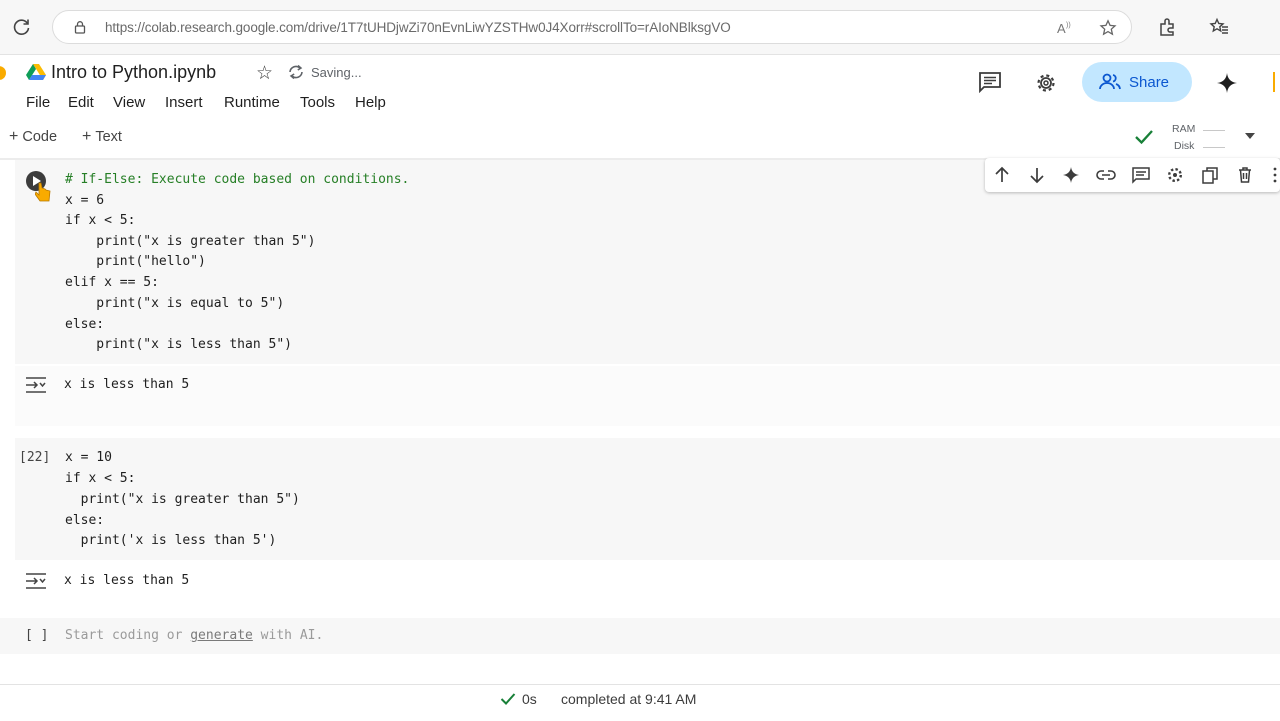  I want to click on favorites-icon, so click(1219, 27).